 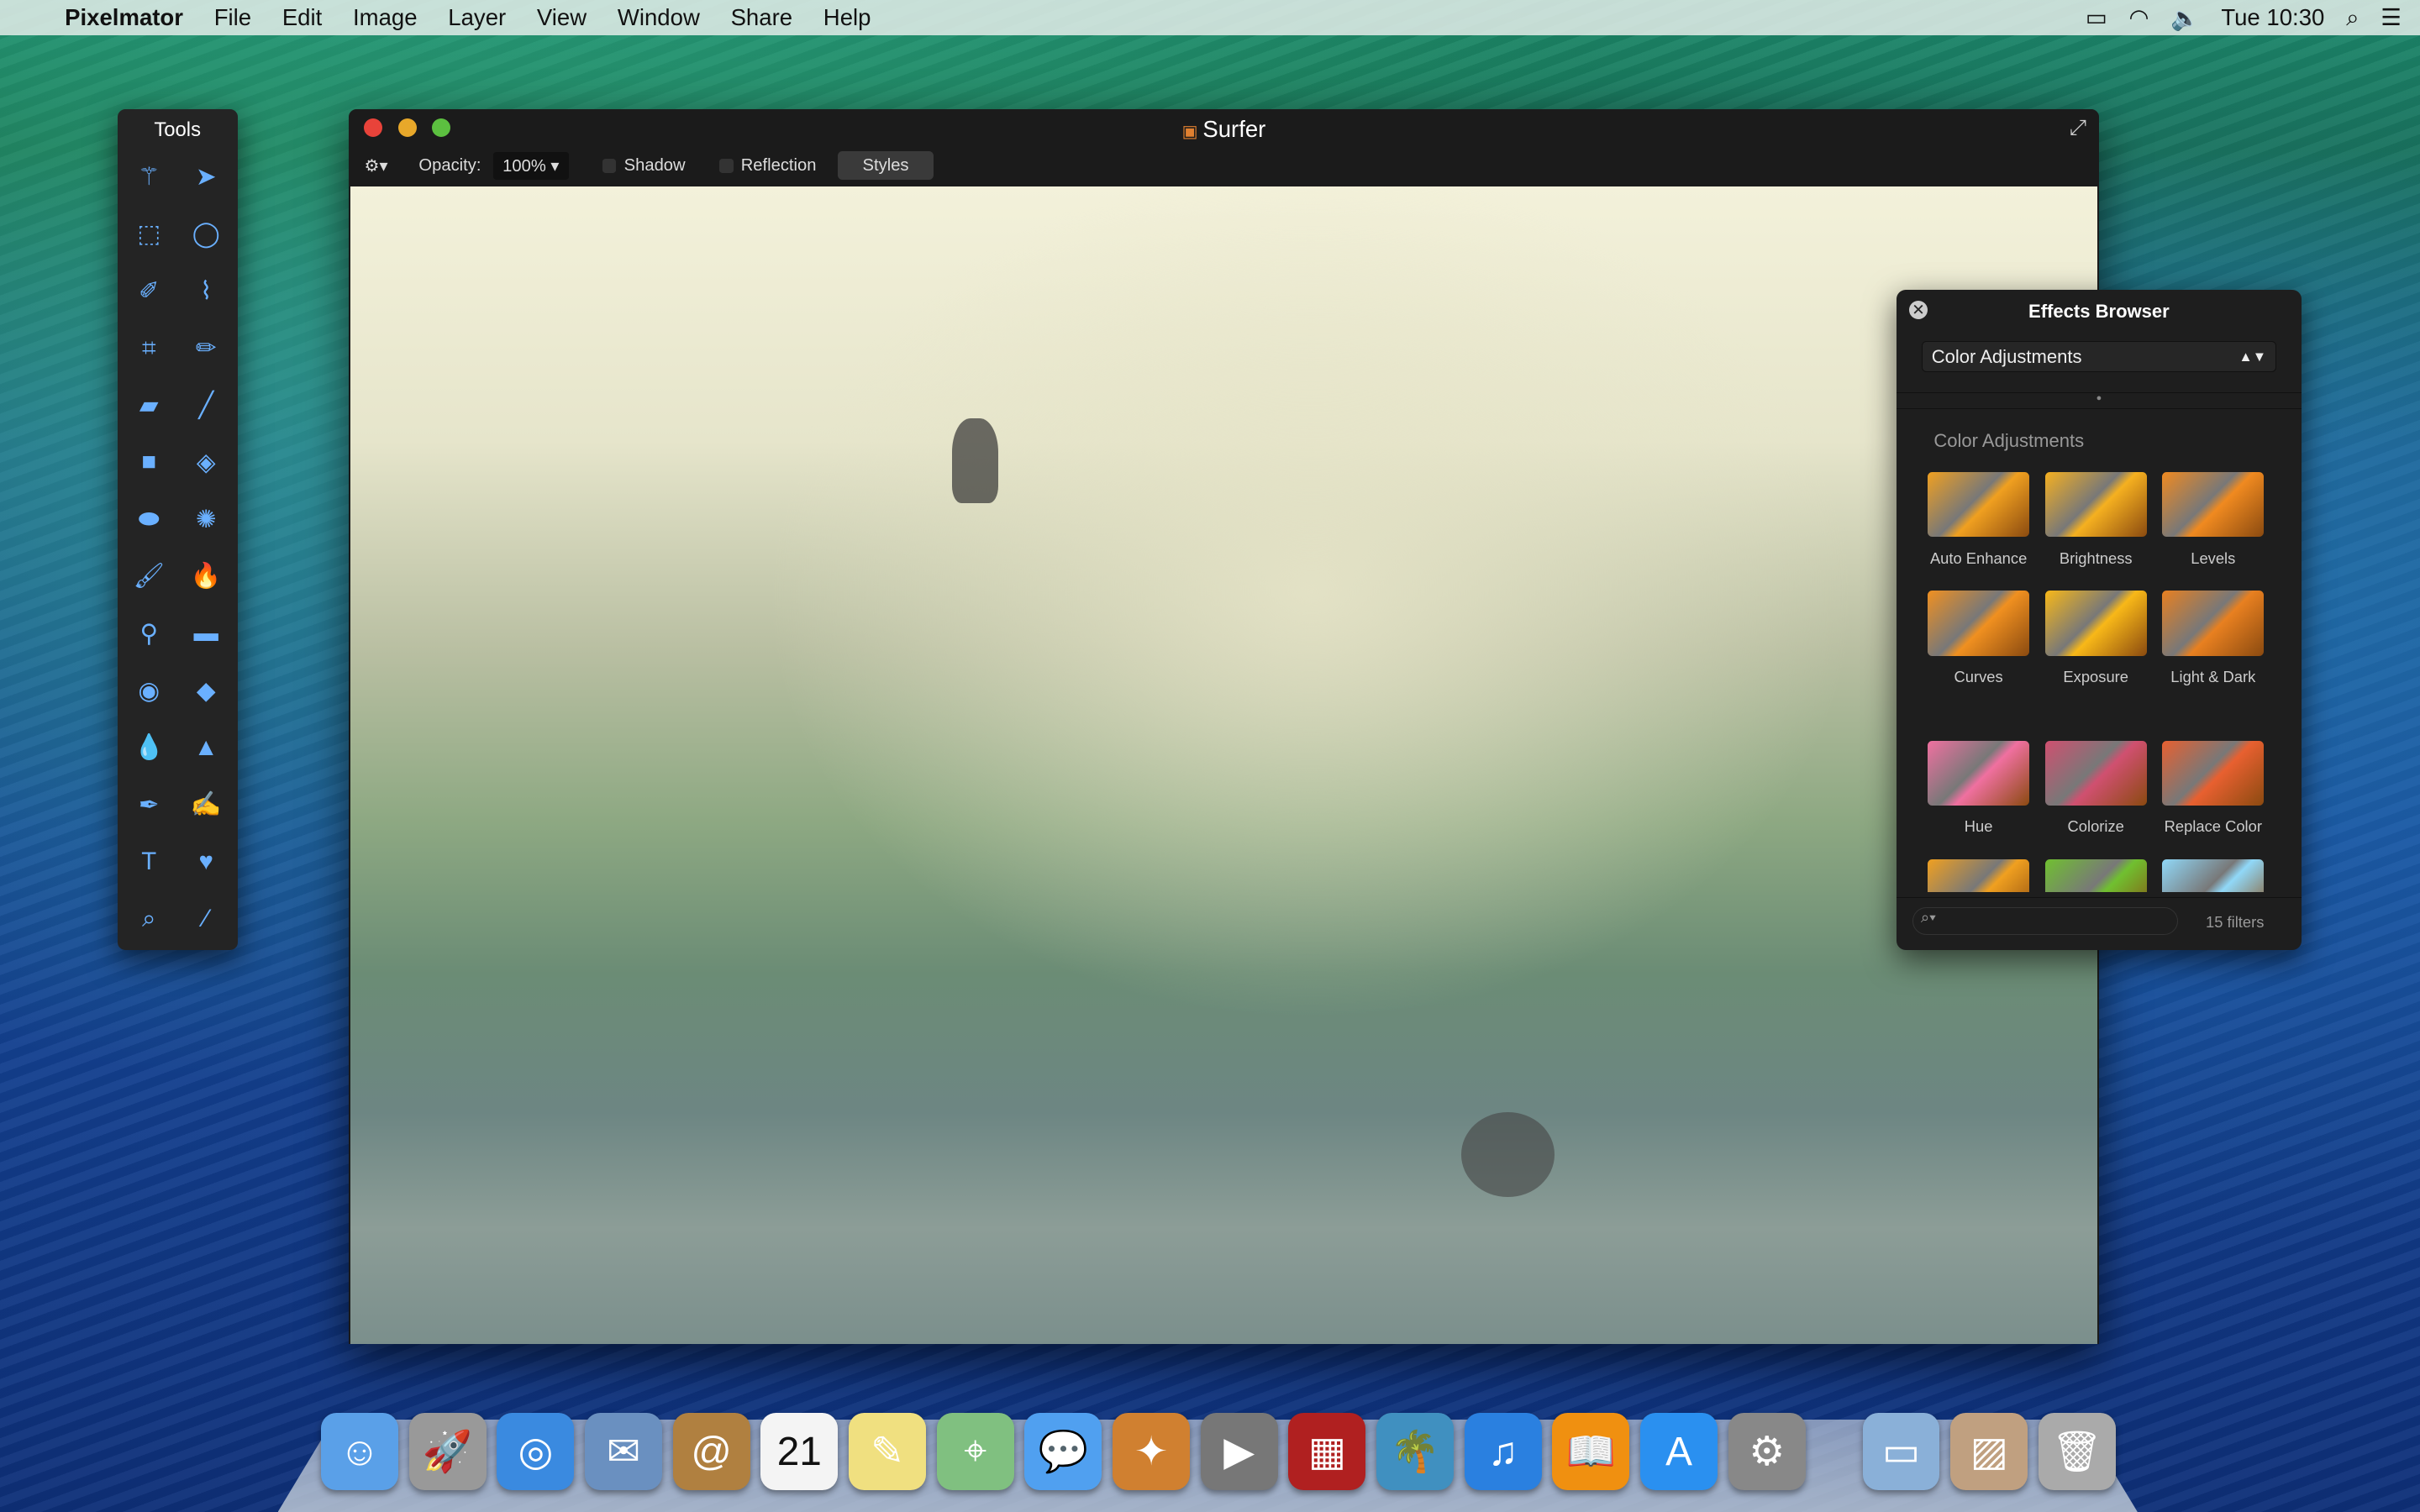 What do you see at coordinates (148, 919) in the screenshot?
I see `zoom-tool-icon: ⌕` at bounding box center [148, 919].